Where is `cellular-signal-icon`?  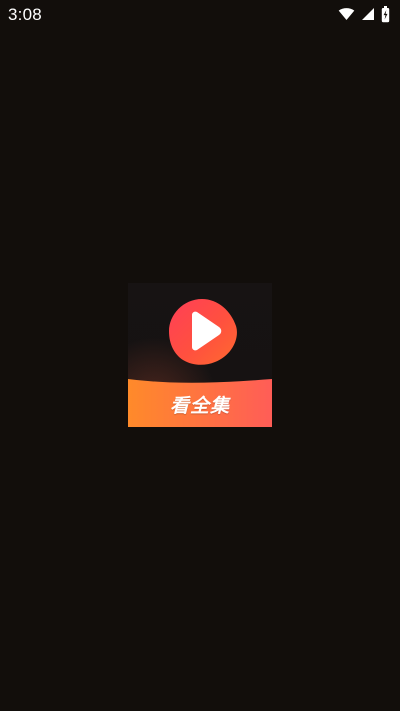 cellular-signal-icon is located at coordinates (368, 14).